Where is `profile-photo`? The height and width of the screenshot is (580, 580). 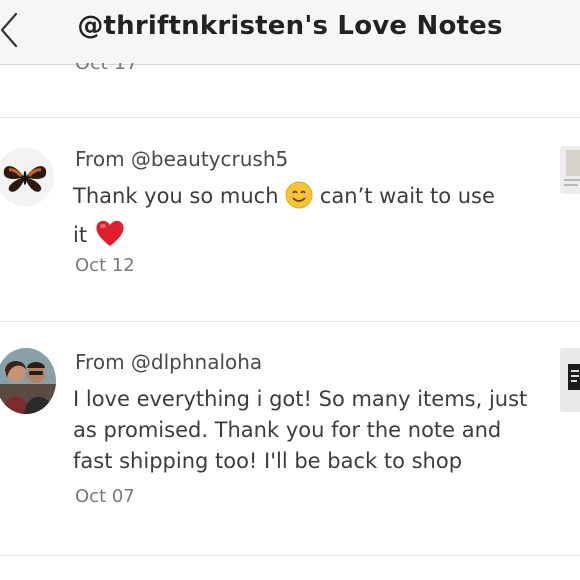 profile-photo is located at coordinates (28, 381).